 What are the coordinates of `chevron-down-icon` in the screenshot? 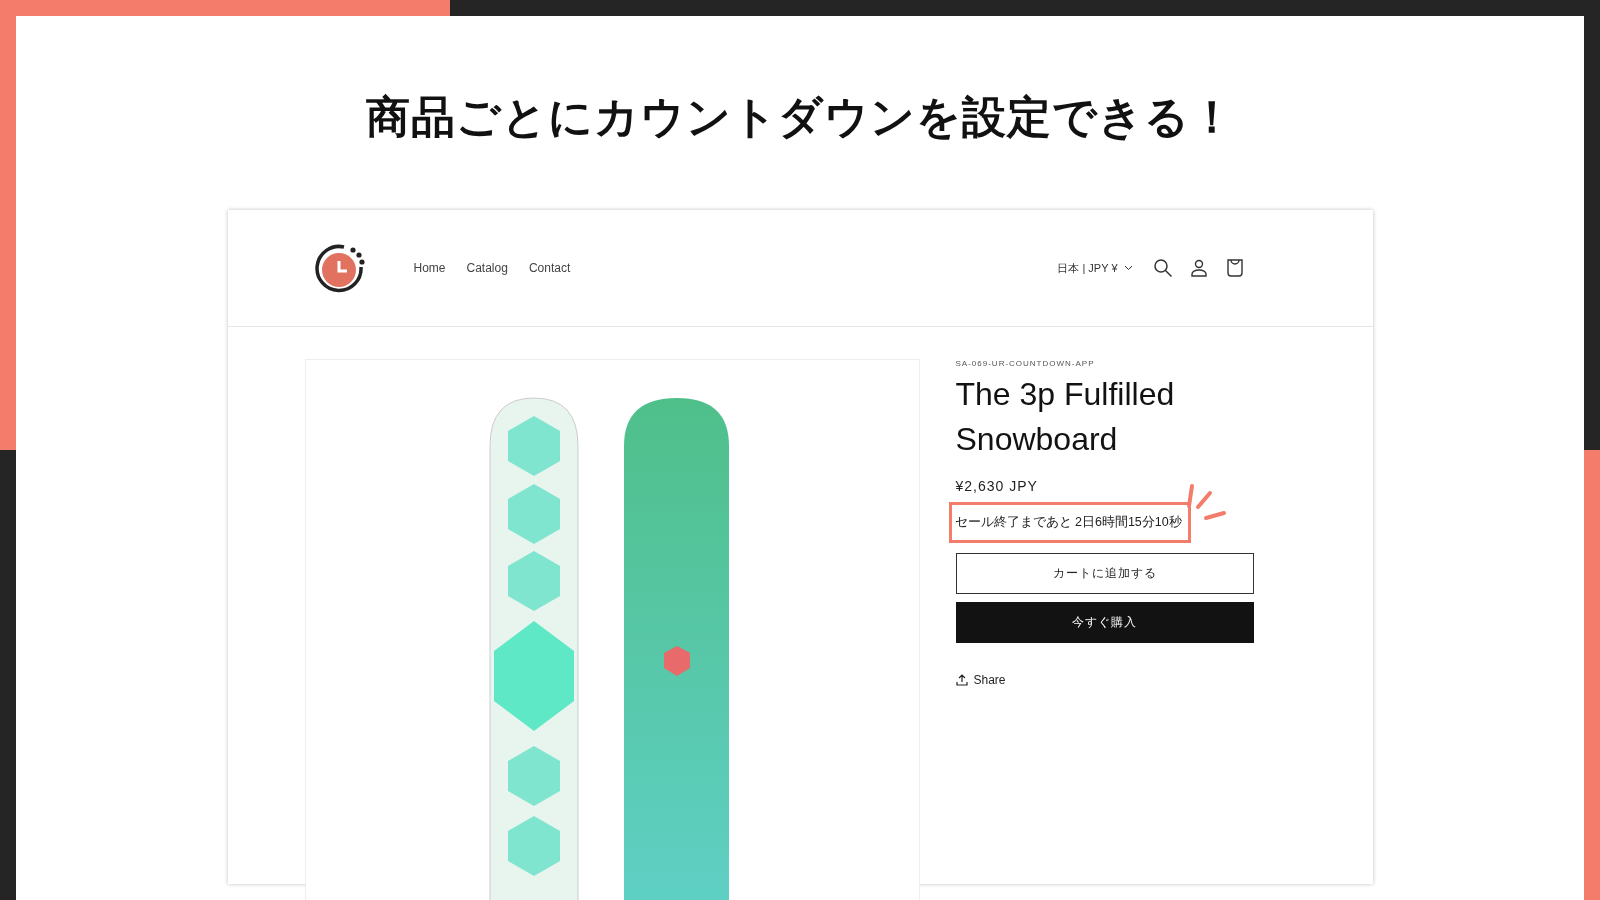 It's located at (1128, 268).